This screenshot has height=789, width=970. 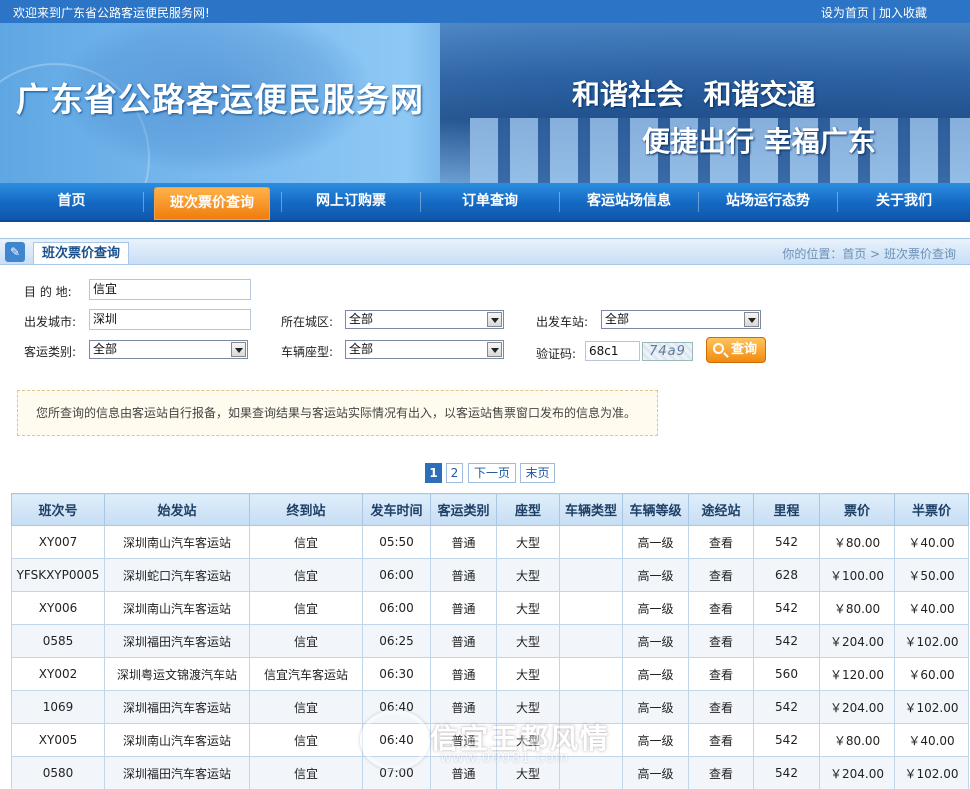 I want to click on nav-station-status: 站场运行态势, so click(x=768, y=201).